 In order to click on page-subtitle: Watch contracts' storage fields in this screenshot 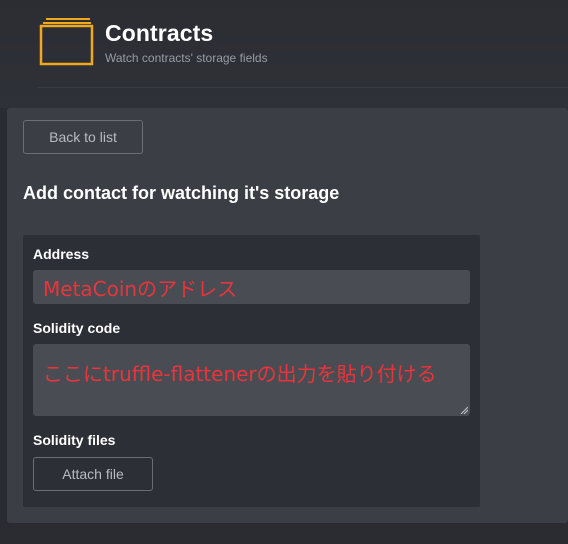, I will do `click(186, 58)`.